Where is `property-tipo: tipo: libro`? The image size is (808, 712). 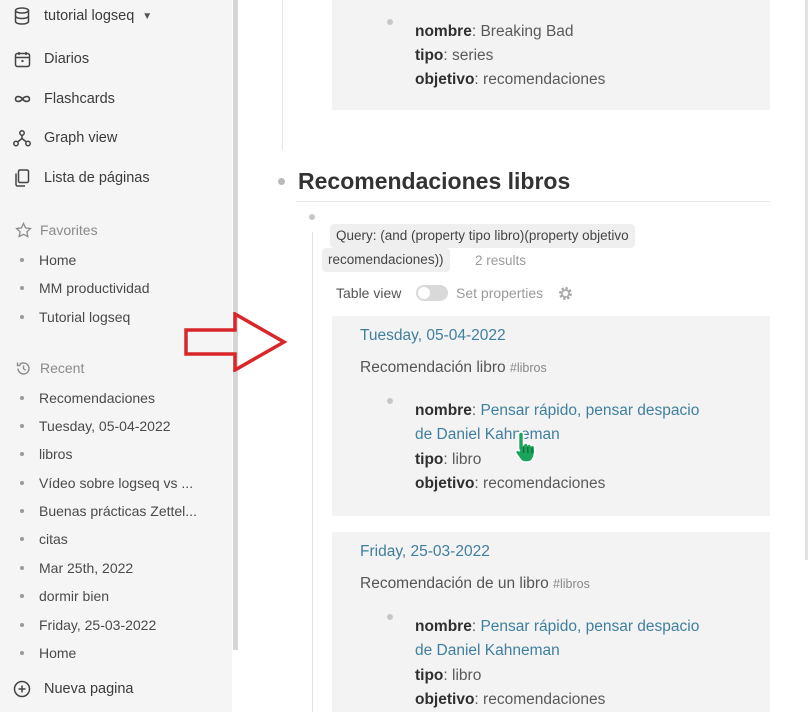
property-tipo: tipo: libro is located at coordinates (448, 675).